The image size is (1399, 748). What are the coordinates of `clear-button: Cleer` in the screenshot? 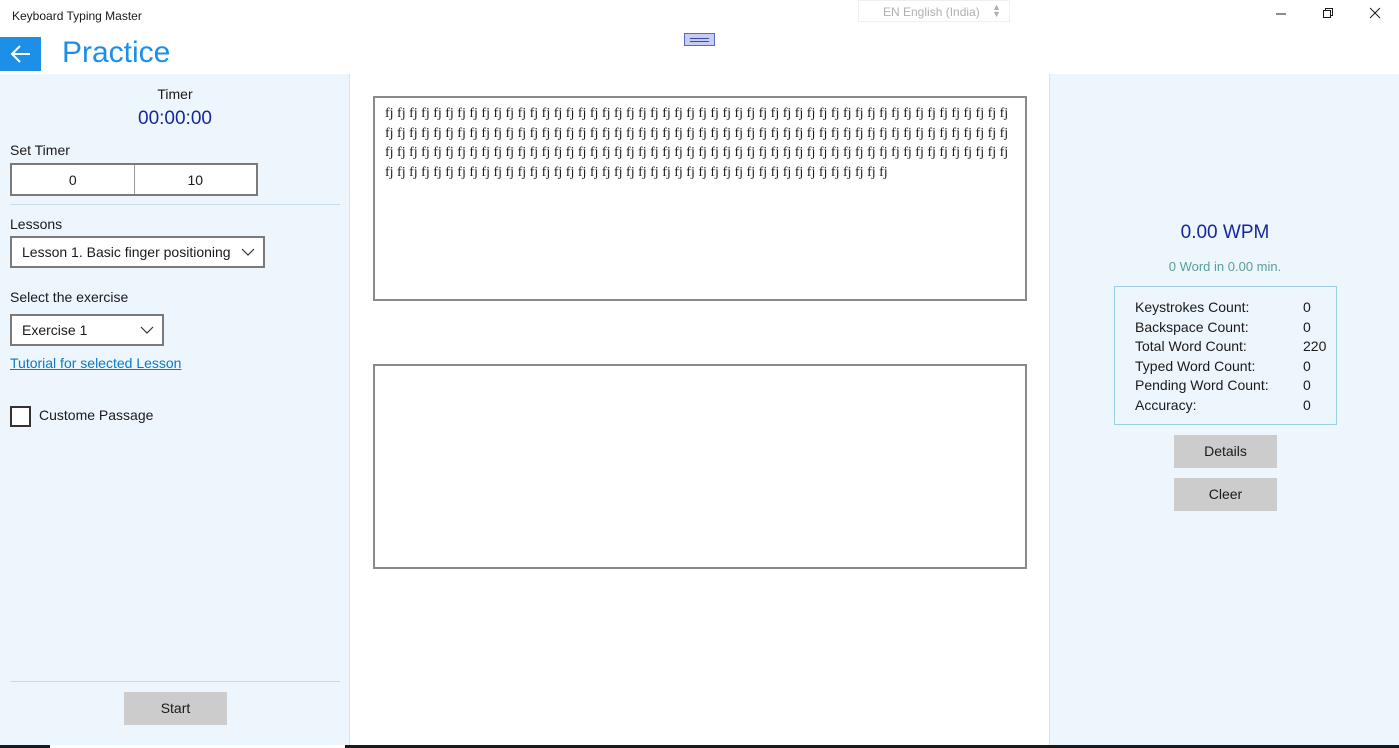 It's located at (1225, 494).